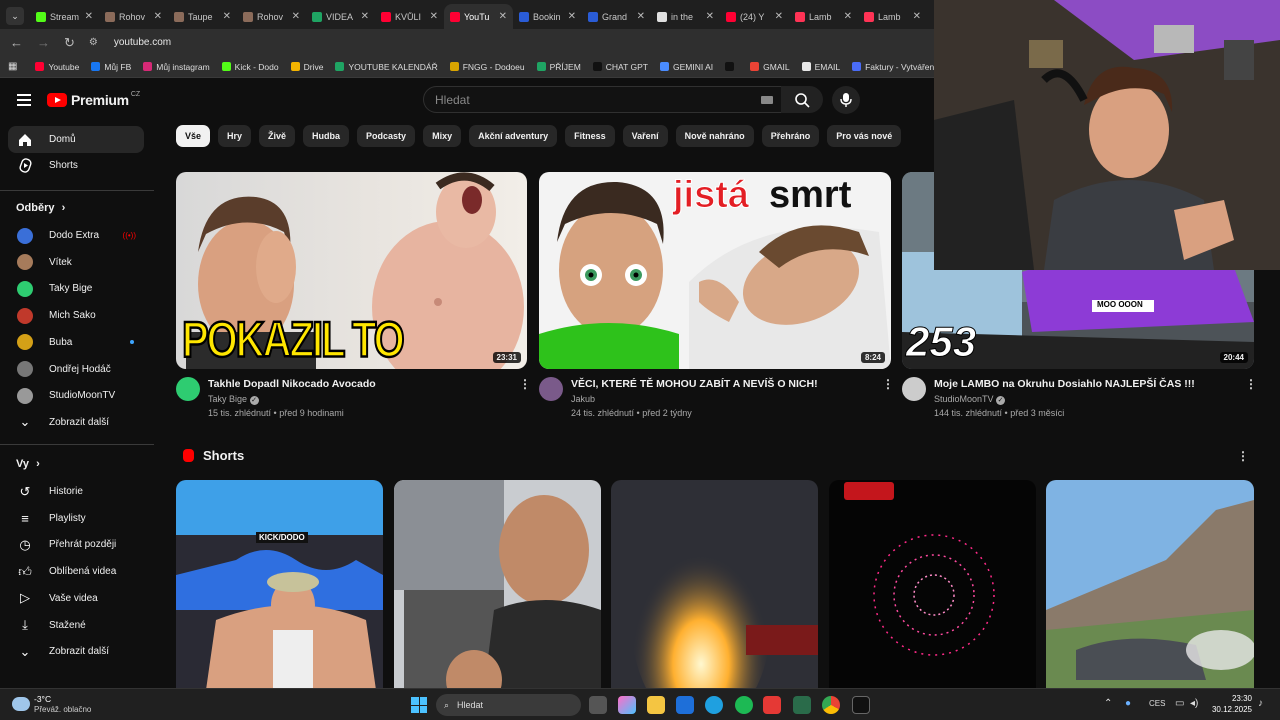 The height and width of the screenshot is (720, 1280). I want to click on sidebar-item-watch-later: ◷ Přehrát později, so click(76, 544).